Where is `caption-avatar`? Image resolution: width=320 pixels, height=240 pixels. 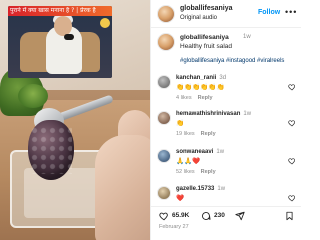
caption-avatar is located at coordinates (166, 42).